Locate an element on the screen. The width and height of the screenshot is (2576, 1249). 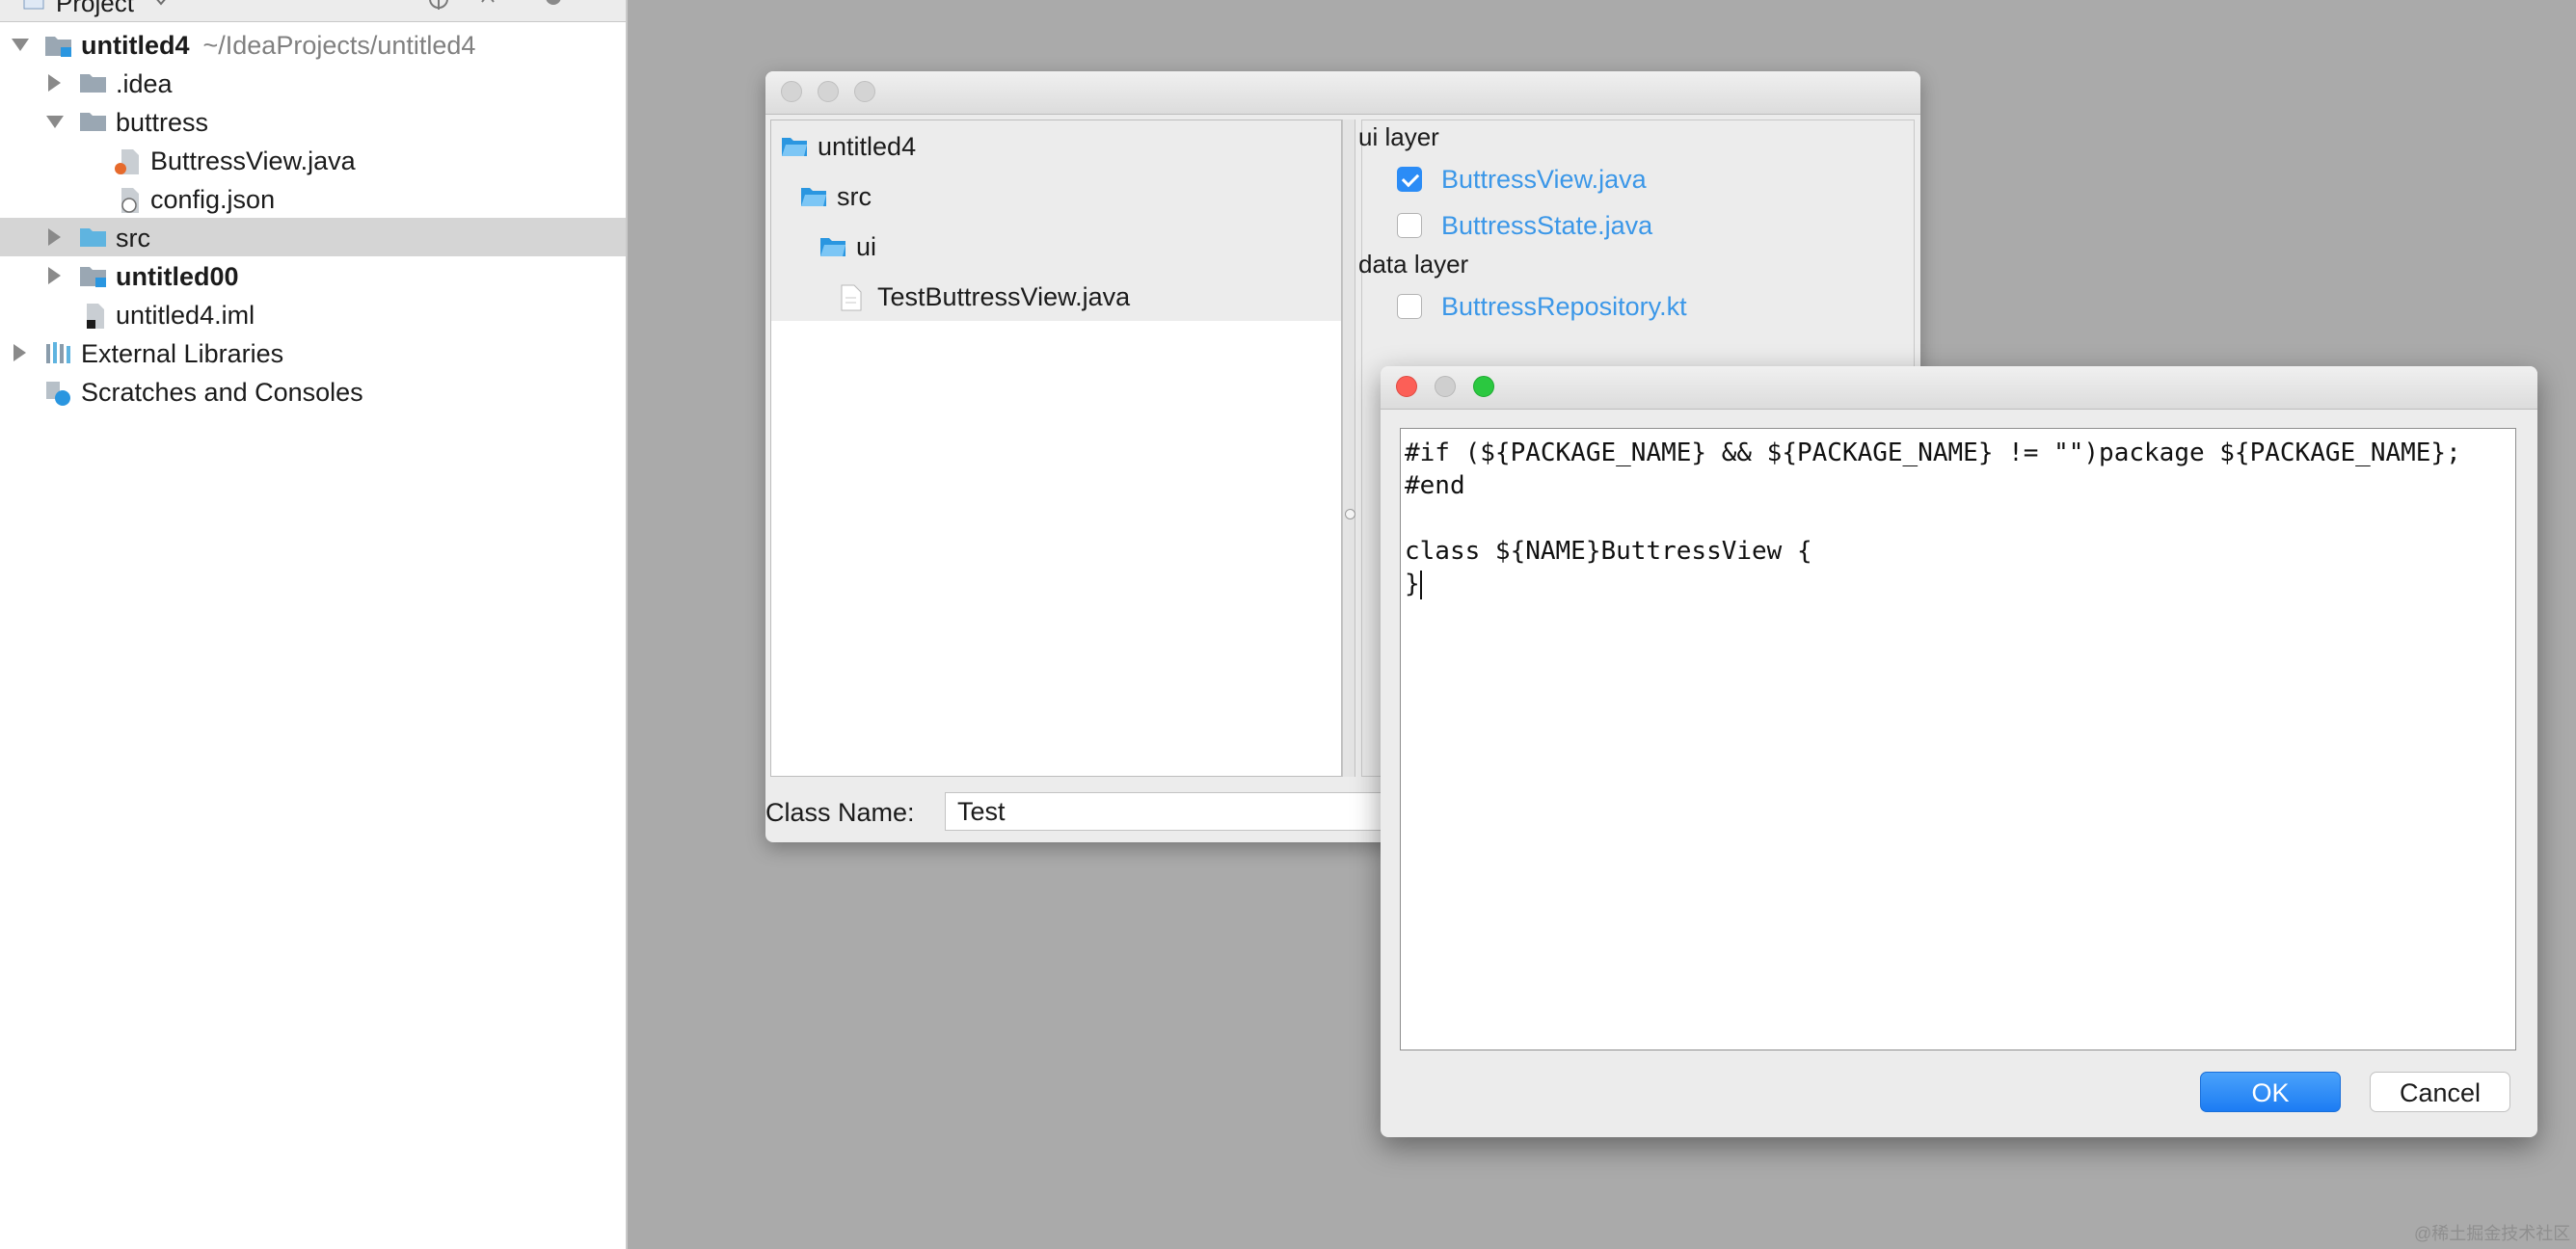
option-label: ButtressRepository.kt is located at coordinates (1564, 306).